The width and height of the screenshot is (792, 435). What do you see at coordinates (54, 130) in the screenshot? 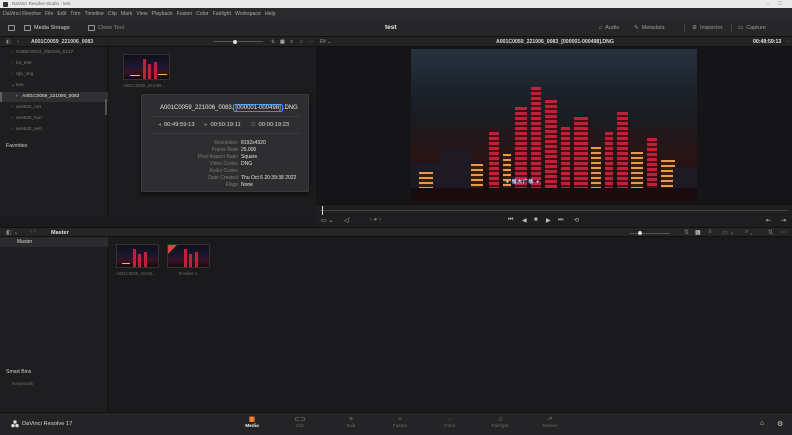
I see `tree-item: › wm630_test` at bounding box center [54, 130].